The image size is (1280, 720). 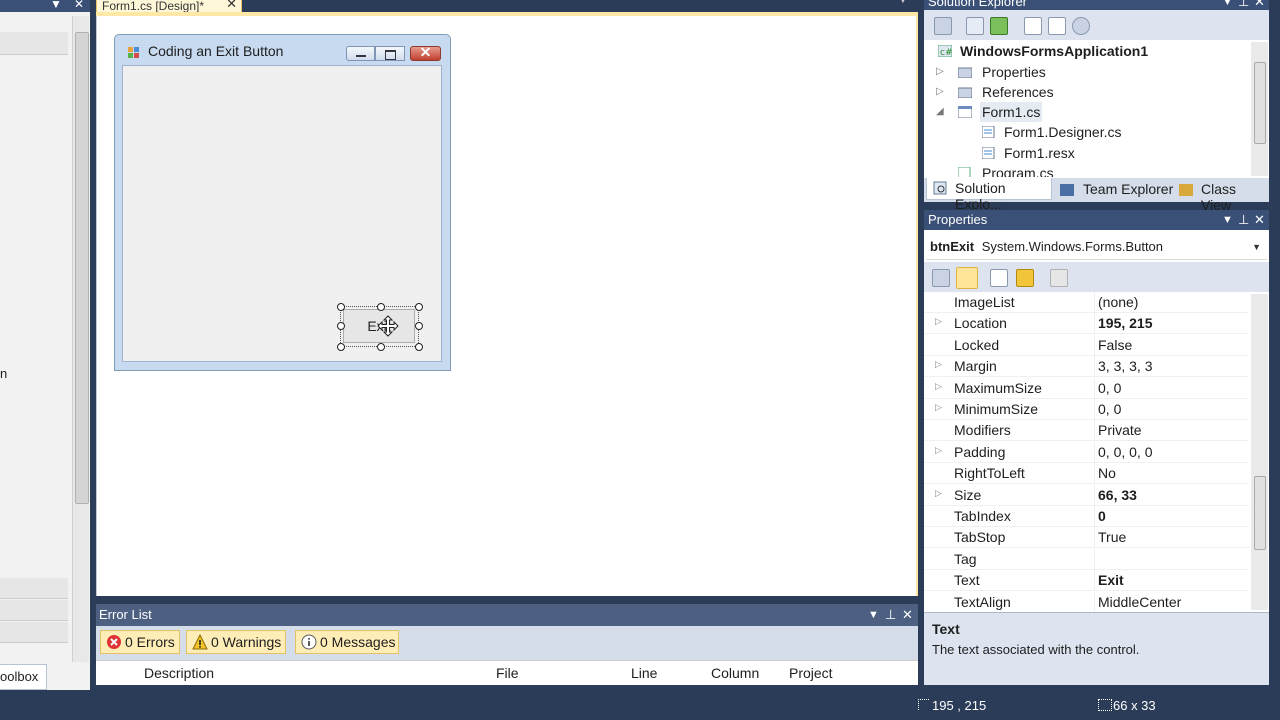 What do you see at coordinates (1096, 72) in the screenshot?
I see `tree-item-properties: ▷ Properties` at bounding box center [1096, 72].